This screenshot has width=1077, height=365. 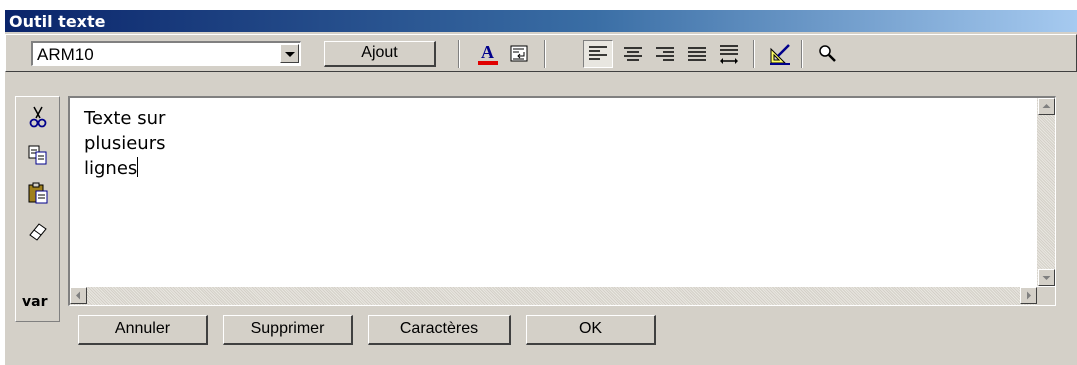 I want to click on align-right-icon, so click(x=665, y=54).